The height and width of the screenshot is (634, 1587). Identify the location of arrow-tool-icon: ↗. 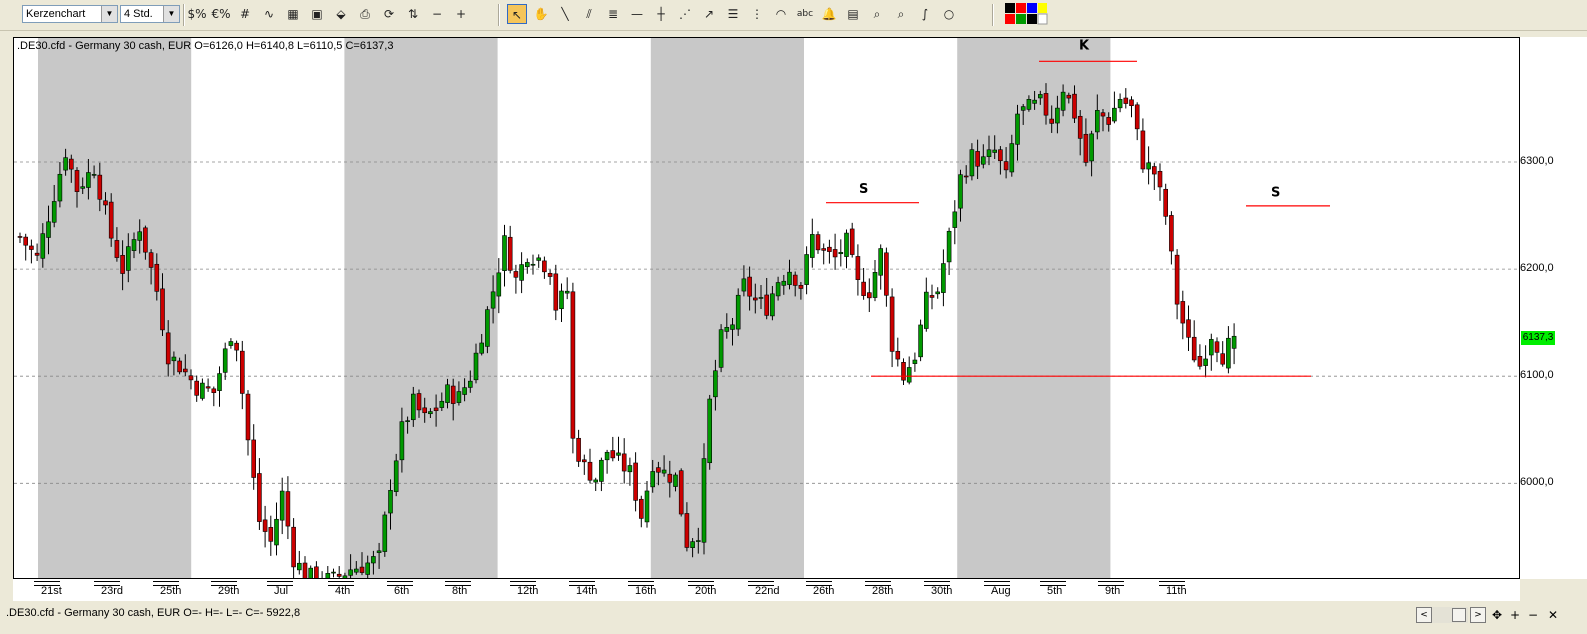
(709, 14).